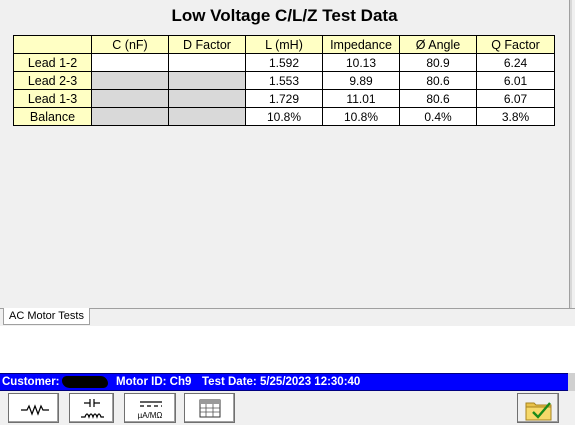 This screenshot has height=425, width=575. I want to click on table-row: Lead 1-3 1.729 11.01 80.6 6.07, so click(284, 98).